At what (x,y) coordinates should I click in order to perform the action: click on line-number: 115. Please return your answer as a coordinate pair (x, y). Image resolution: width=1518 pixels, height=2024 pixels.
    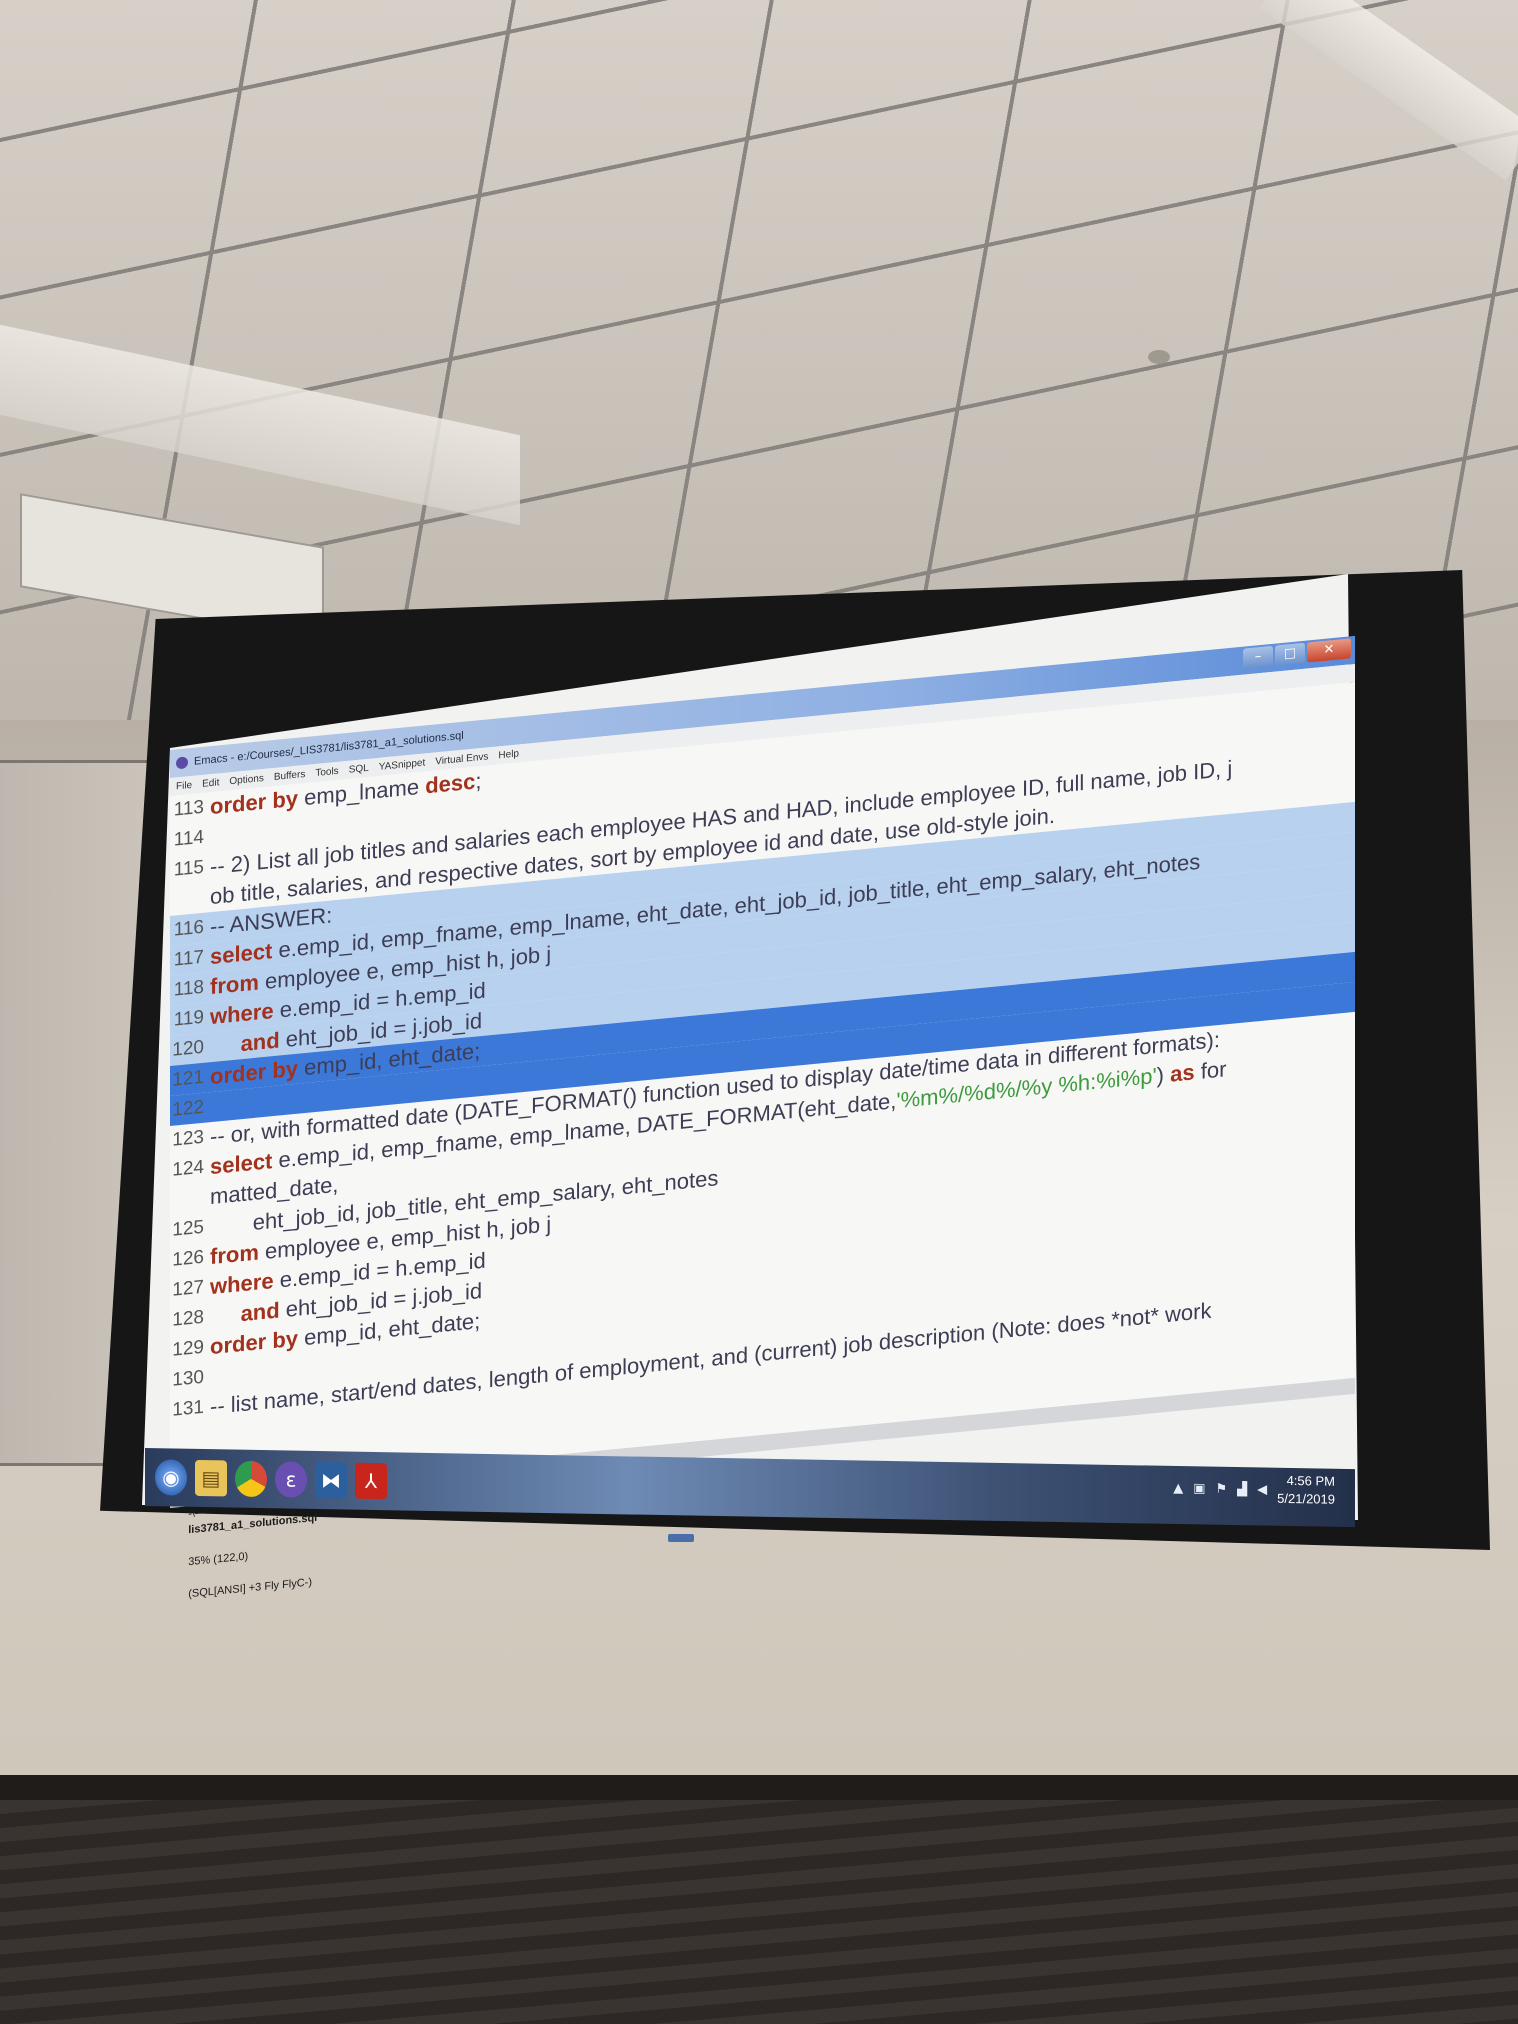
    Looking at the image, I should click on (188, 868).